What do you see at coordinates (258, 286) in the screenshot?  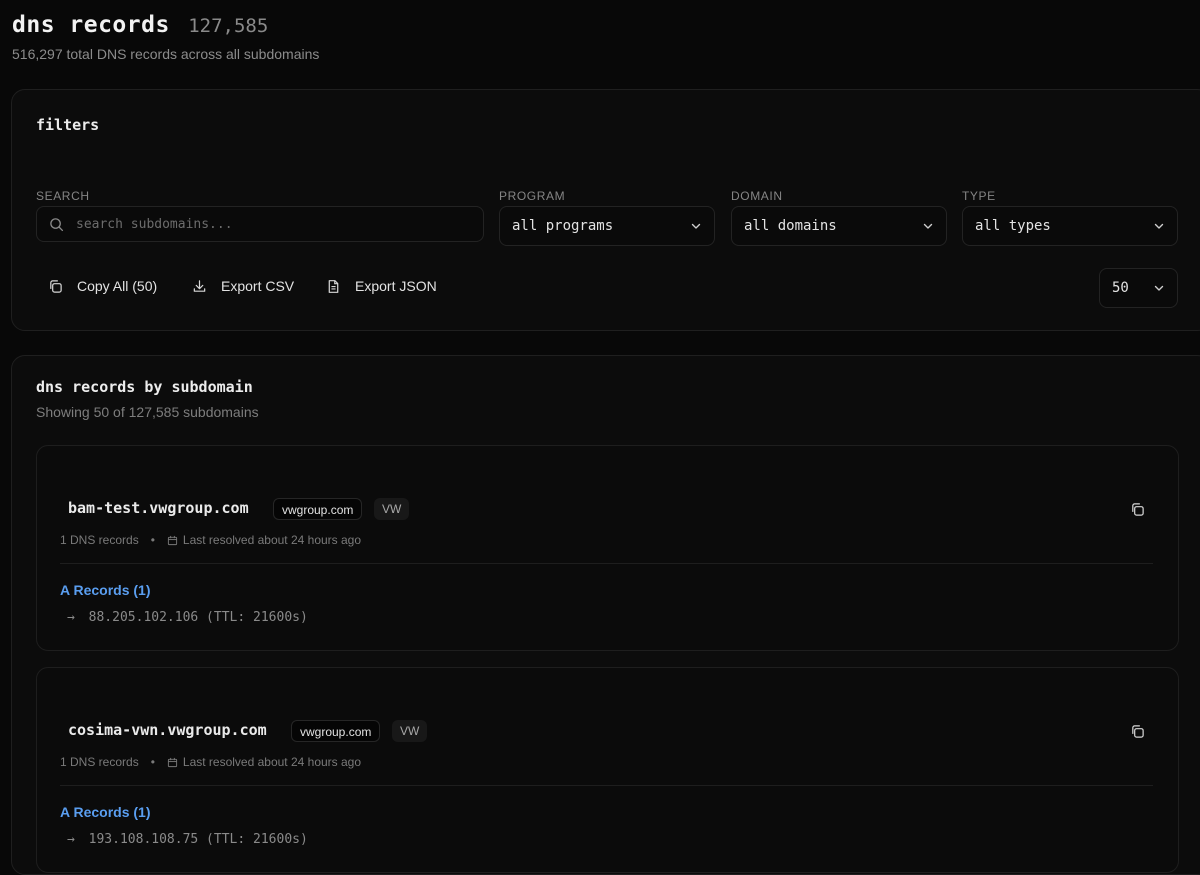 I see `export-csv-label: Export CSV` at bounding box center [258, 286].